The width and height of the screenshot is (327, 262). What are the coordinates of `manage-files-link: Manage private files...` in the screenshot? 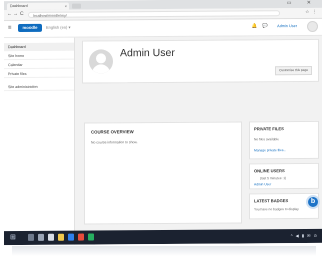 It's located at (270, 150).